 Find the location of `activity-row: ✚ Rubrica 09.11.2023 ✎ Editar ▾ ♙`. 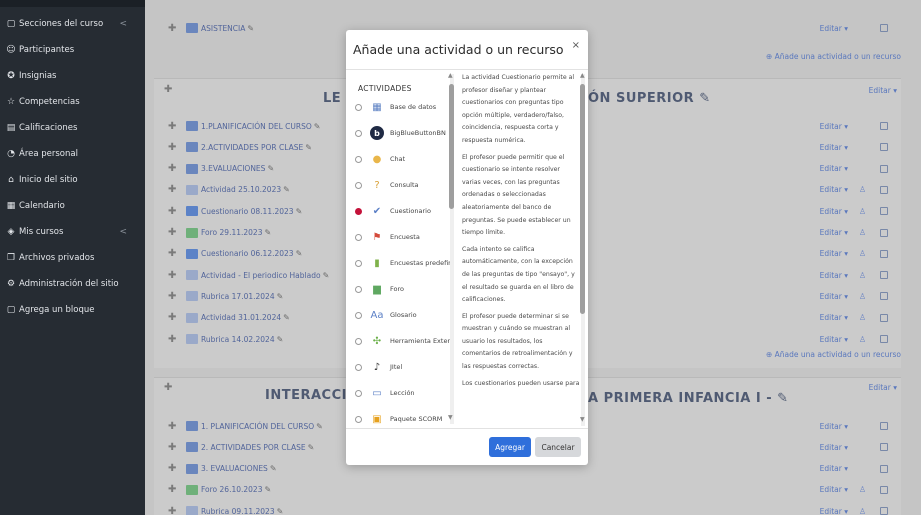

activity-row: ✚ Rubrica 09.11.2023 ✎ Editar ▾ ♙ is located at coordinates (533, 508).